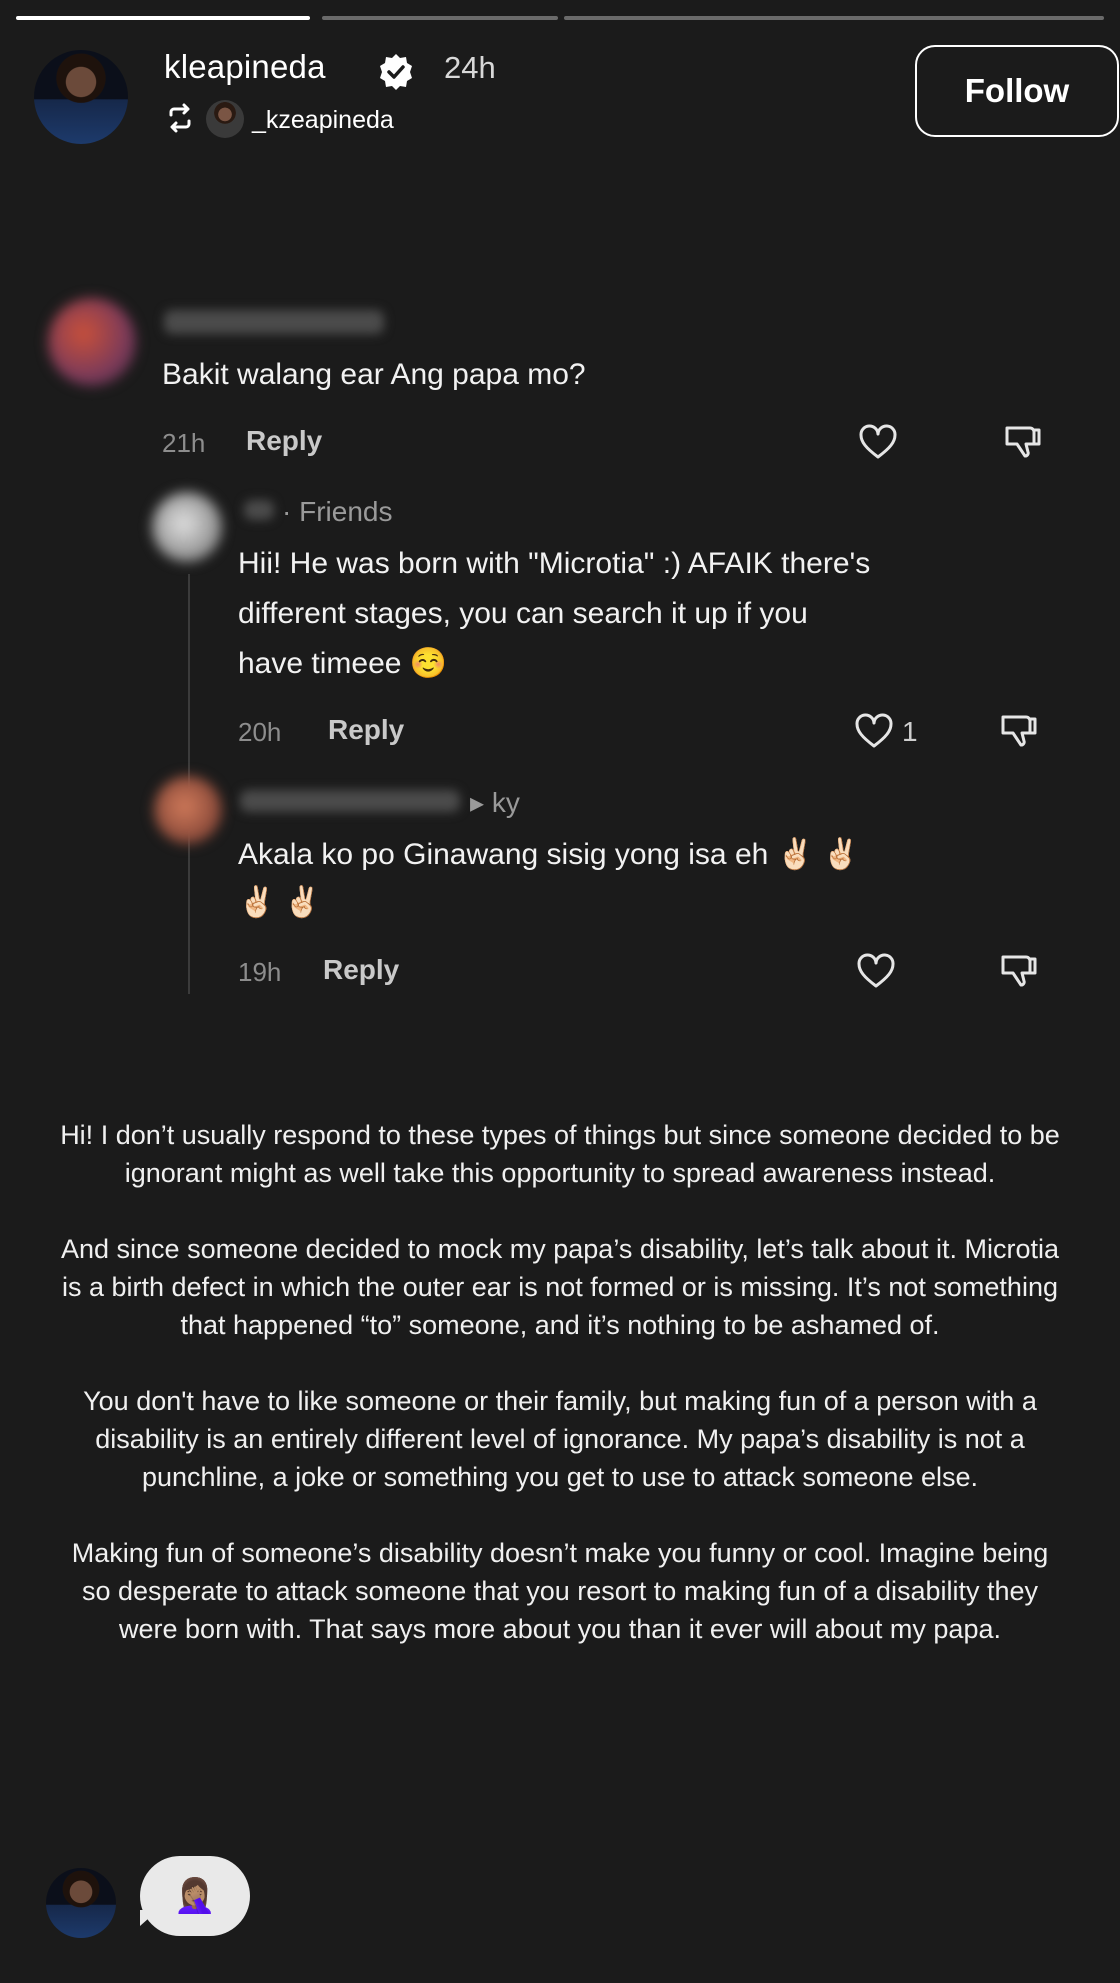 This screenshot has height=1983, width=1120. I want to click on comment-text: Bakit walang ear Ang papa mo?, so click(374, 374).